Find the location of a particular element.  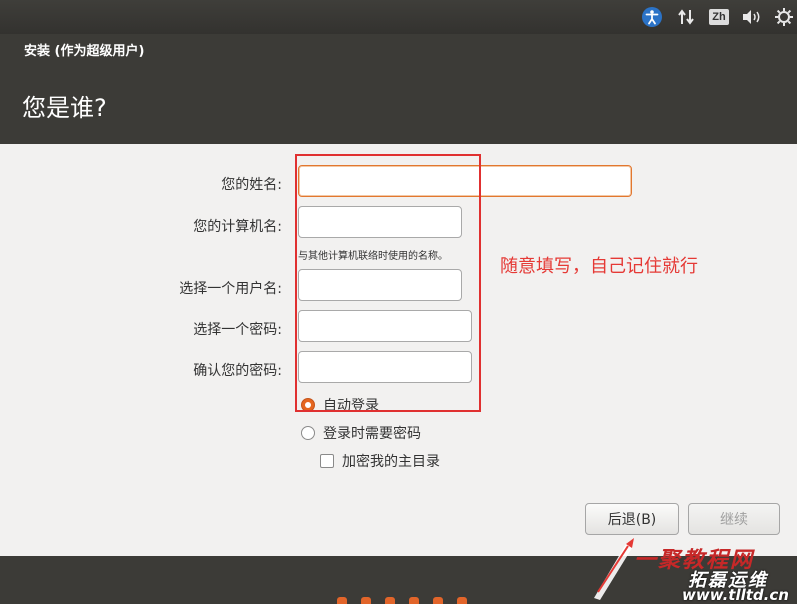

keyboard-layout-icon: Zh is located at coordinates (719, 17).